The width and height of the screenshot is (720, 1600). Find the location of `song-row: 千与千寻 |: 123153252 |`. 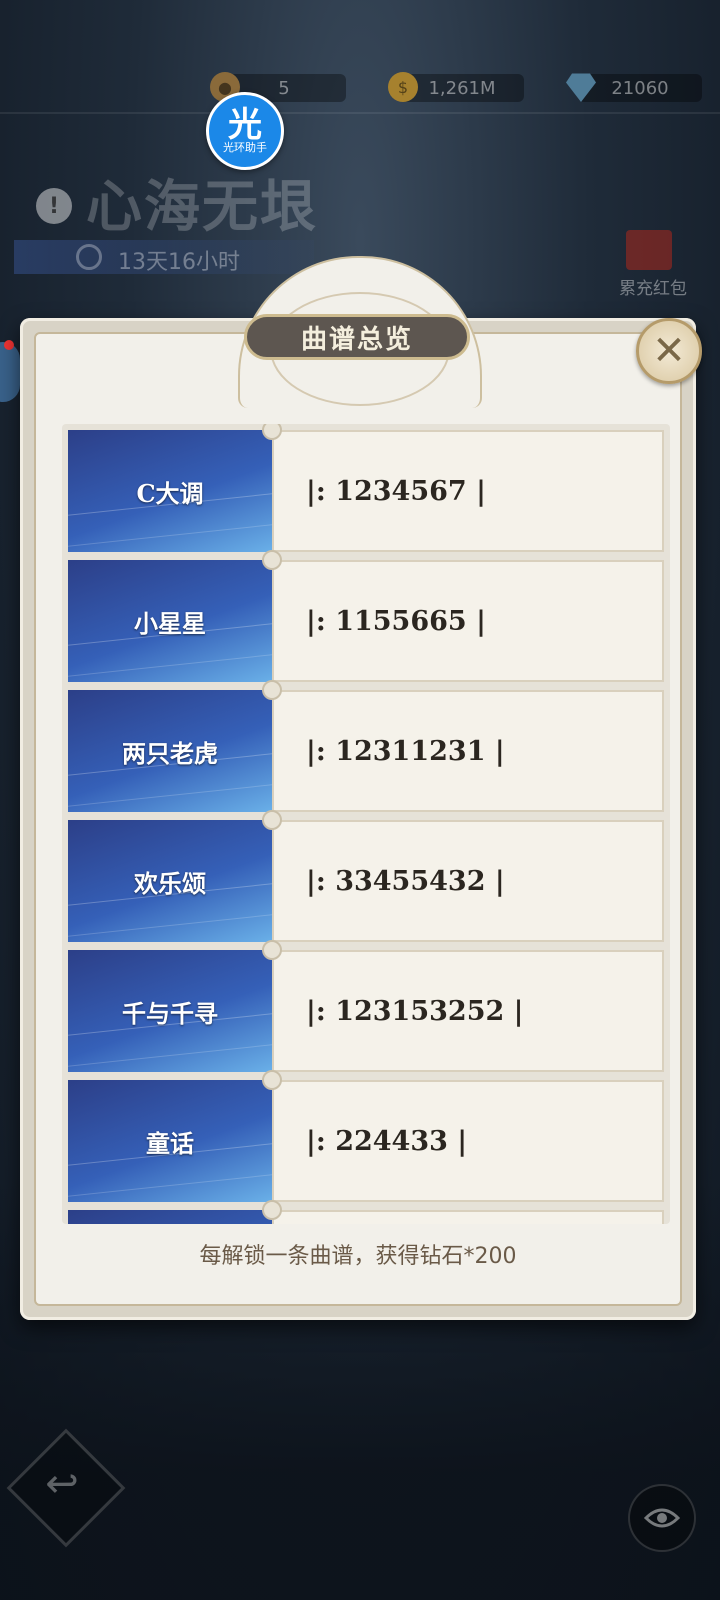

song-row: 千与千寻 |: 123153252 | is located at coordinates (366, 1006).